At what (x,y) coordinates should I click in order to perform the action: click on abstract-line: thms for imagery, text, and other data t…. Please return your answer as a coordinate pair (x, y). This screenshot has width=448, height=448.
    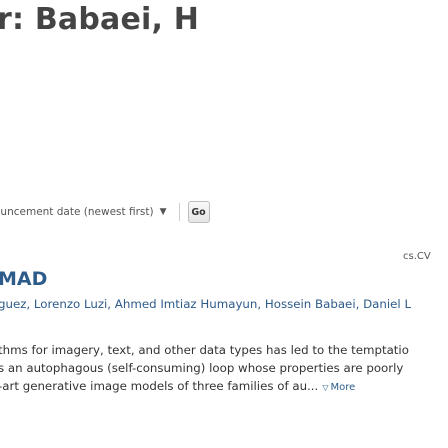
    Looking at the image, I should click on (204, 350).